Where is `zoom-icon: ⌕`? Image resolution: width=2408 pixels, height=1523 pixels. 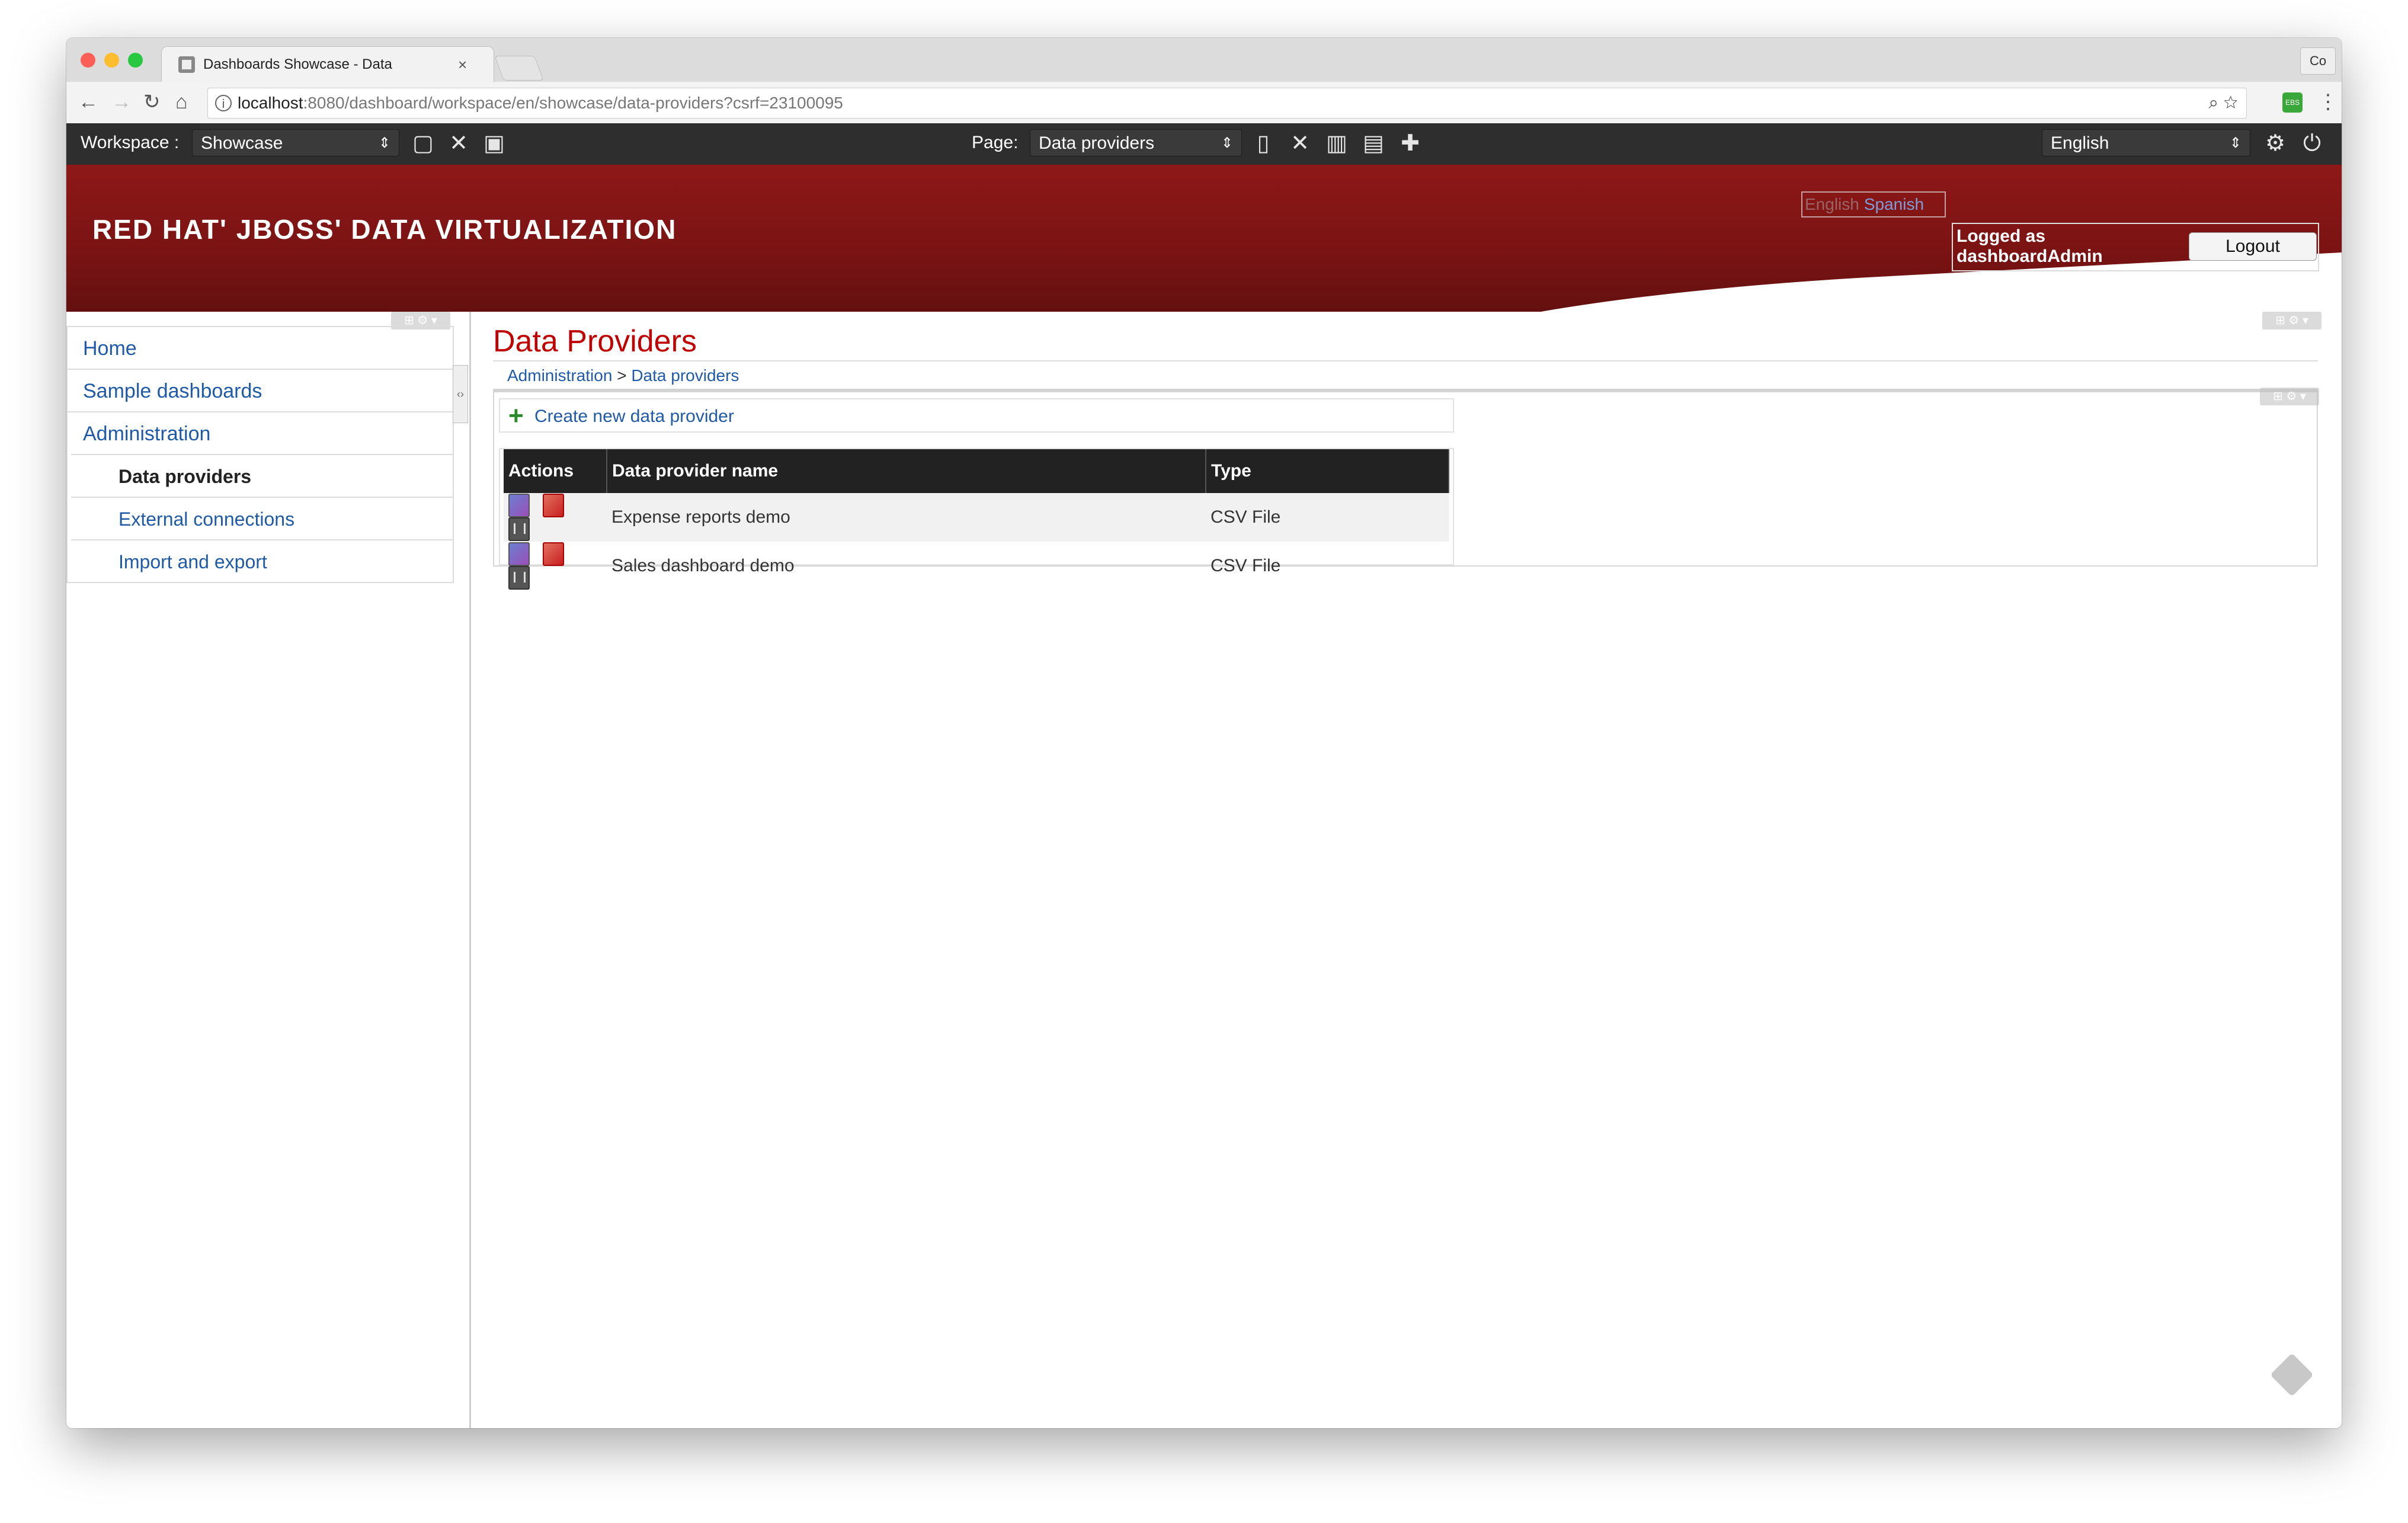 zoom-icon: ⌕ is located at coordinates (2213, 103).